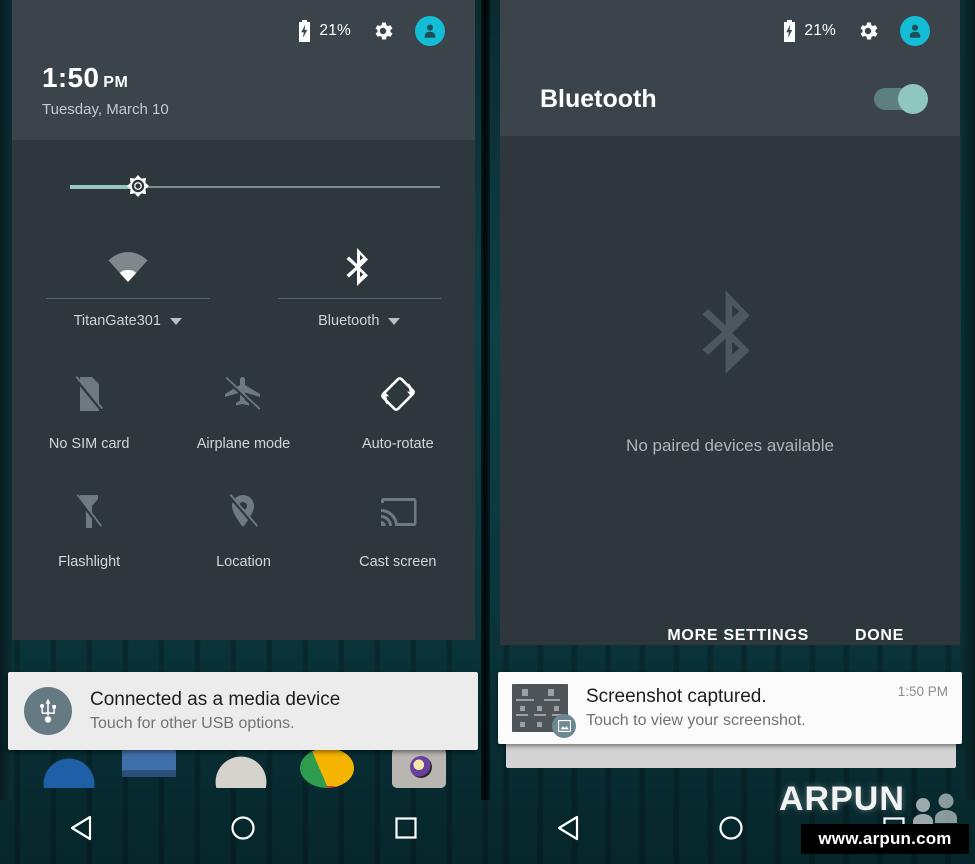  Describe the element at coordinates (249, 78) in the screenshot. I see `clock-time: 1:50 PM` at that location.